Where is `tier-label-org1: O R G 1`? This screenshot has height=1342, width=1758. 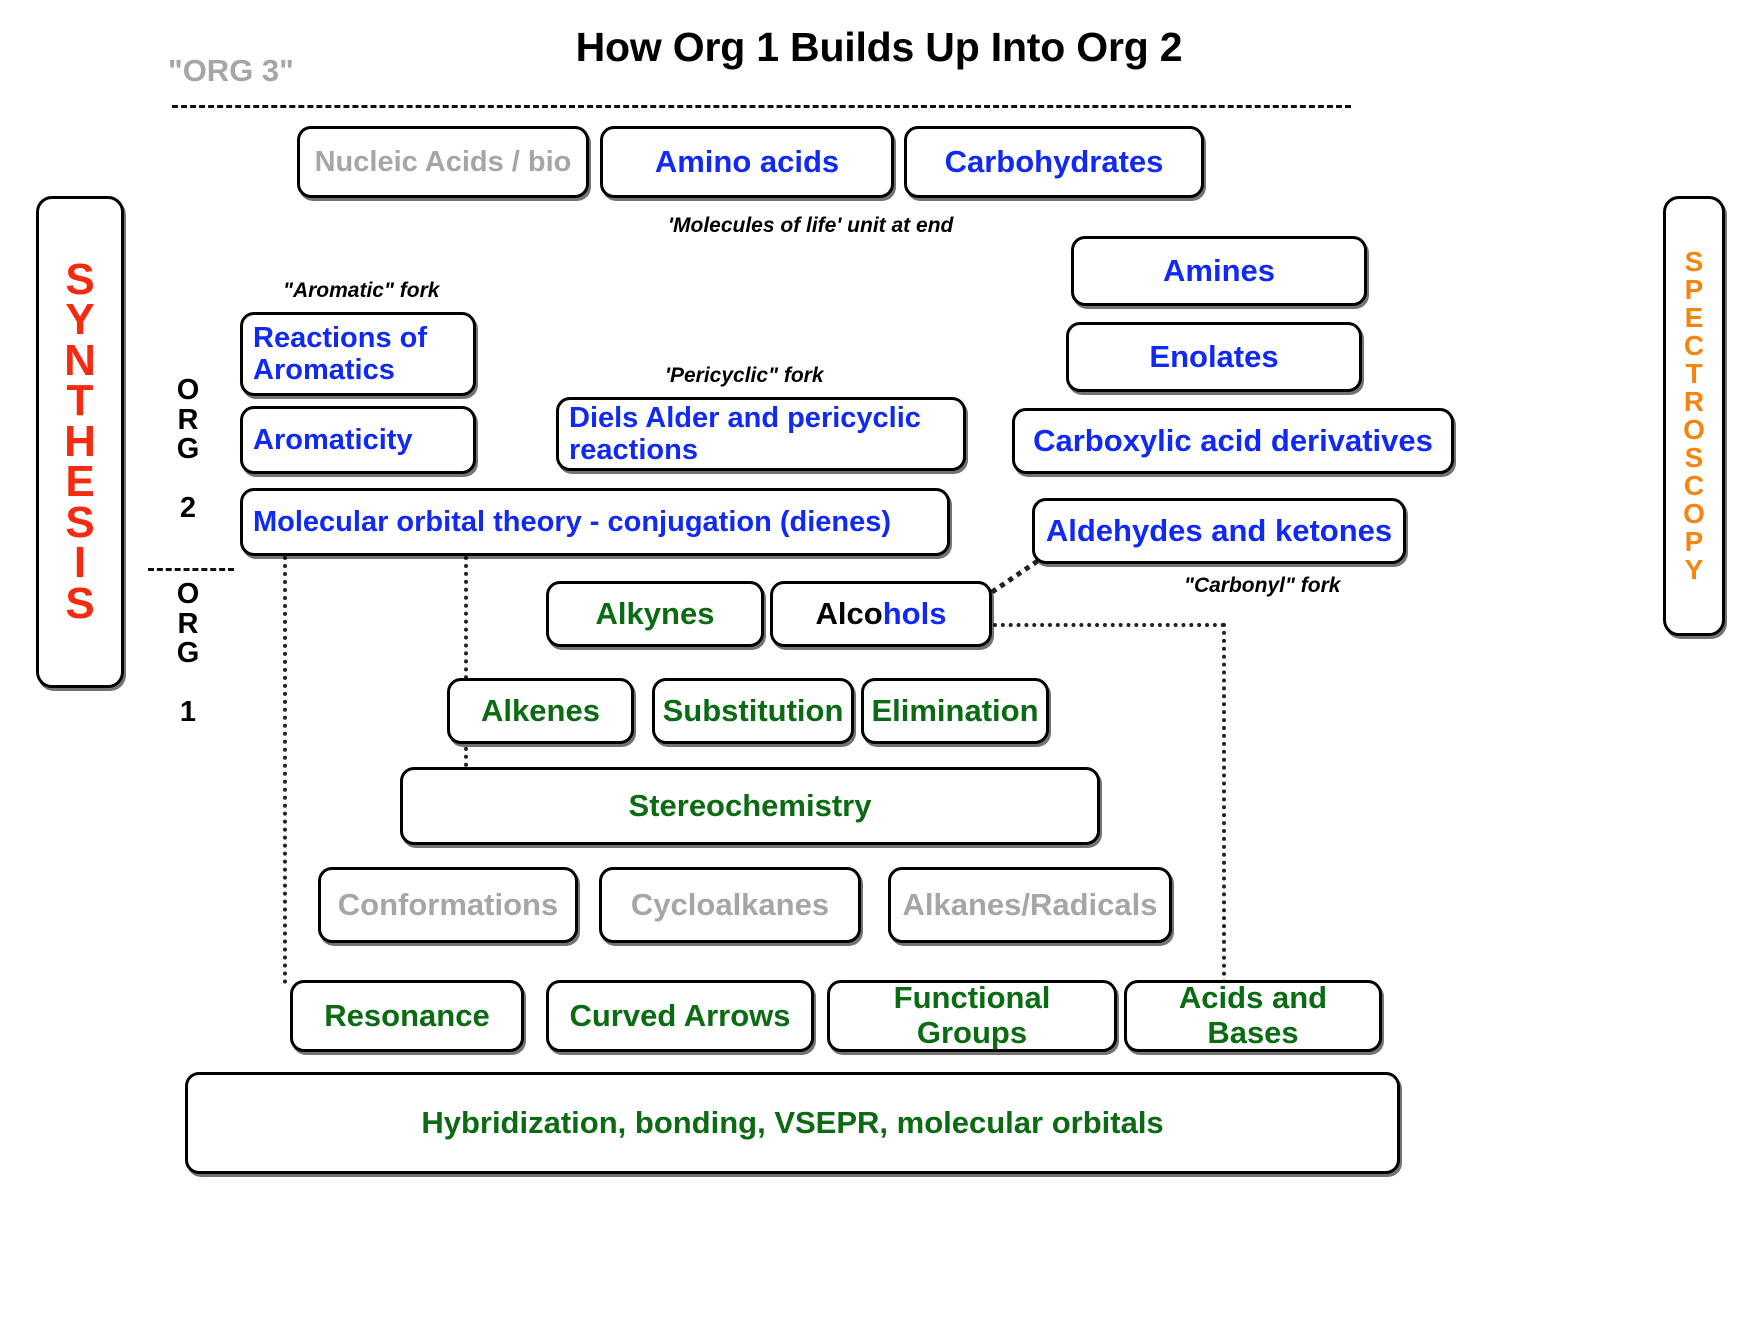
tier-label-org1: O R G 1 is located at coordinates (188, 653).